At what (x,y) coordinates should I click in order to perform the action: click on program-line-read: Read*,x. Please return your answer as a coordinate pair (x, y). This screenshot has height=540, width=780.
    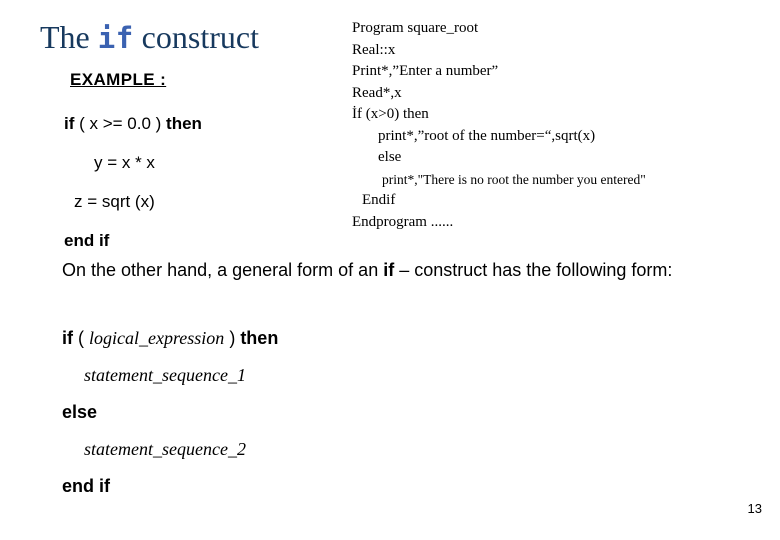
    Looking at the image, I should click on (377, 92).